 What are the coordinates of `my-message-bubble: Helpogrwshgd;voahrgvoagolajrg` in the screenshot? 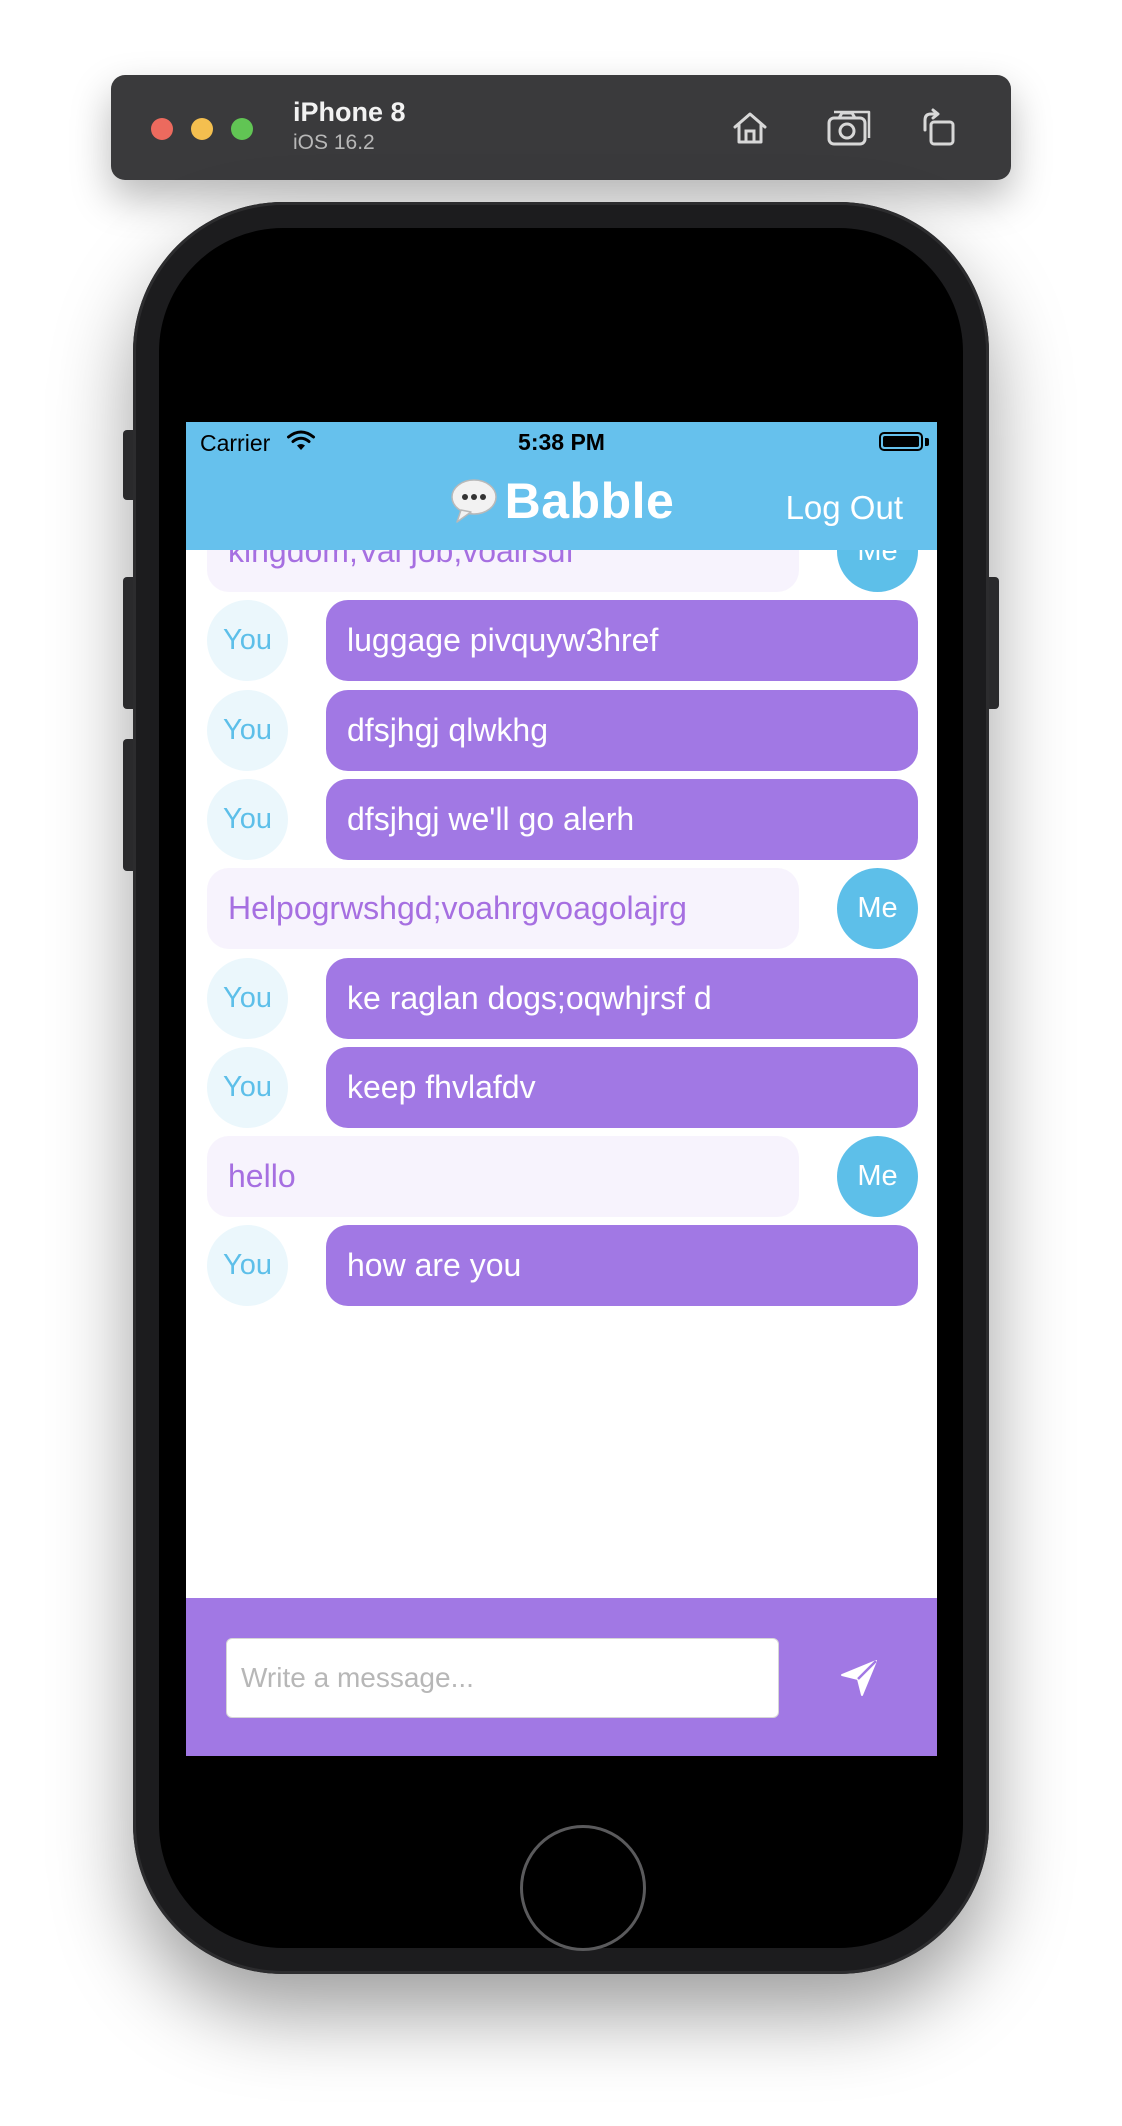 It's located at (503, 908).